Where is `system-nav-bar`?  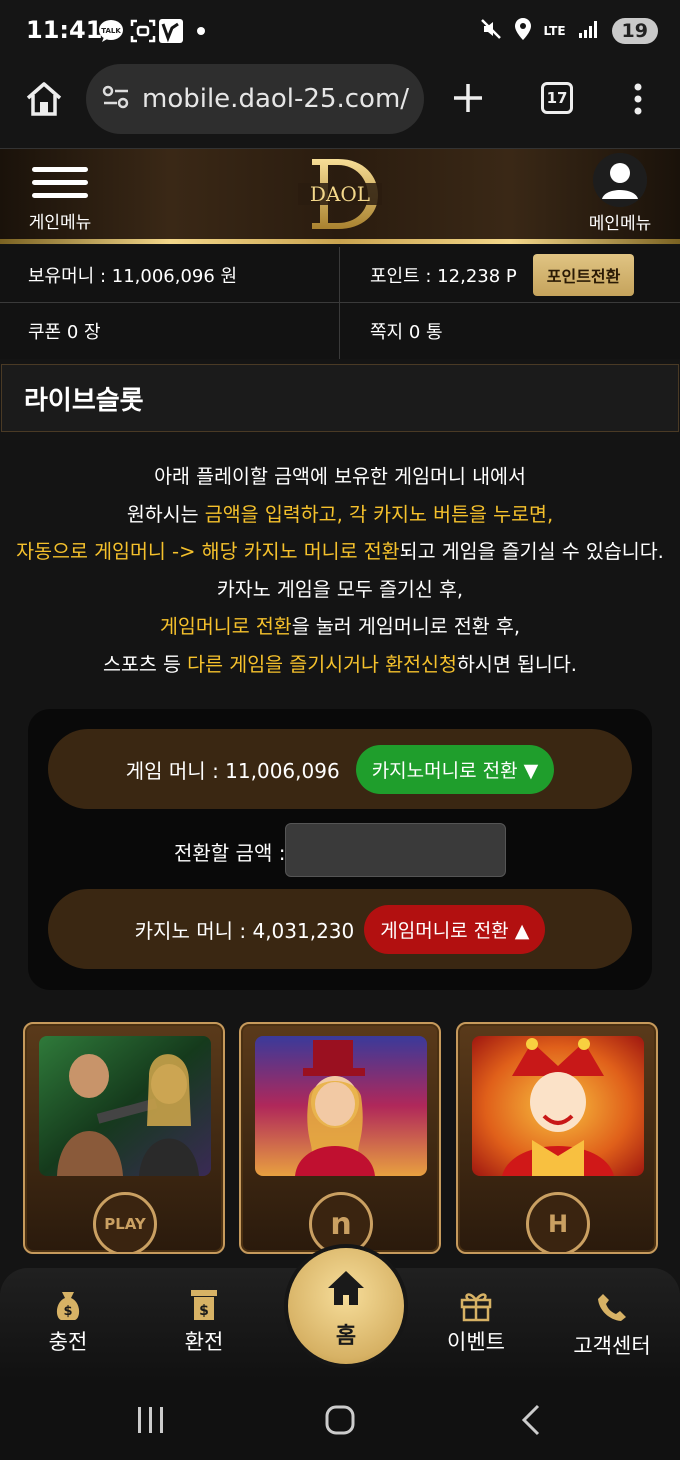
system-nav-bar is located at coordinates (340, 1420).